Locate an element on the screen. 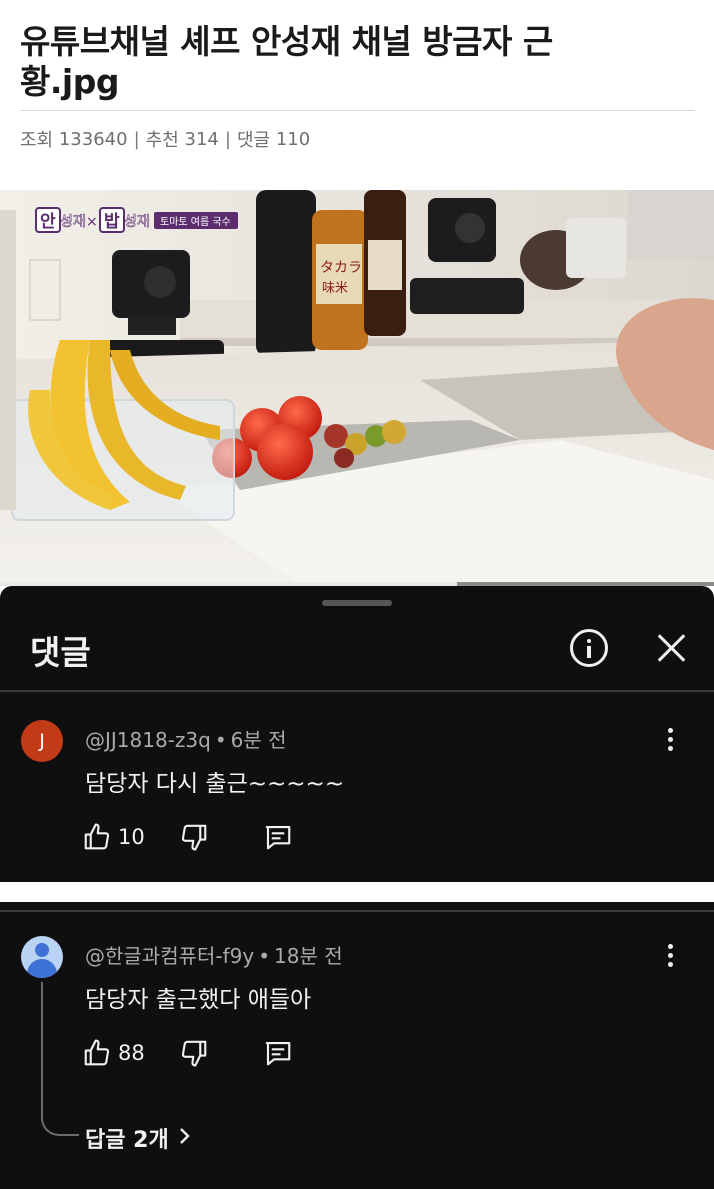 The width and height of the screenshot is (714, 1189). recommend-label: 추천 is located at coordinates (162, 140).